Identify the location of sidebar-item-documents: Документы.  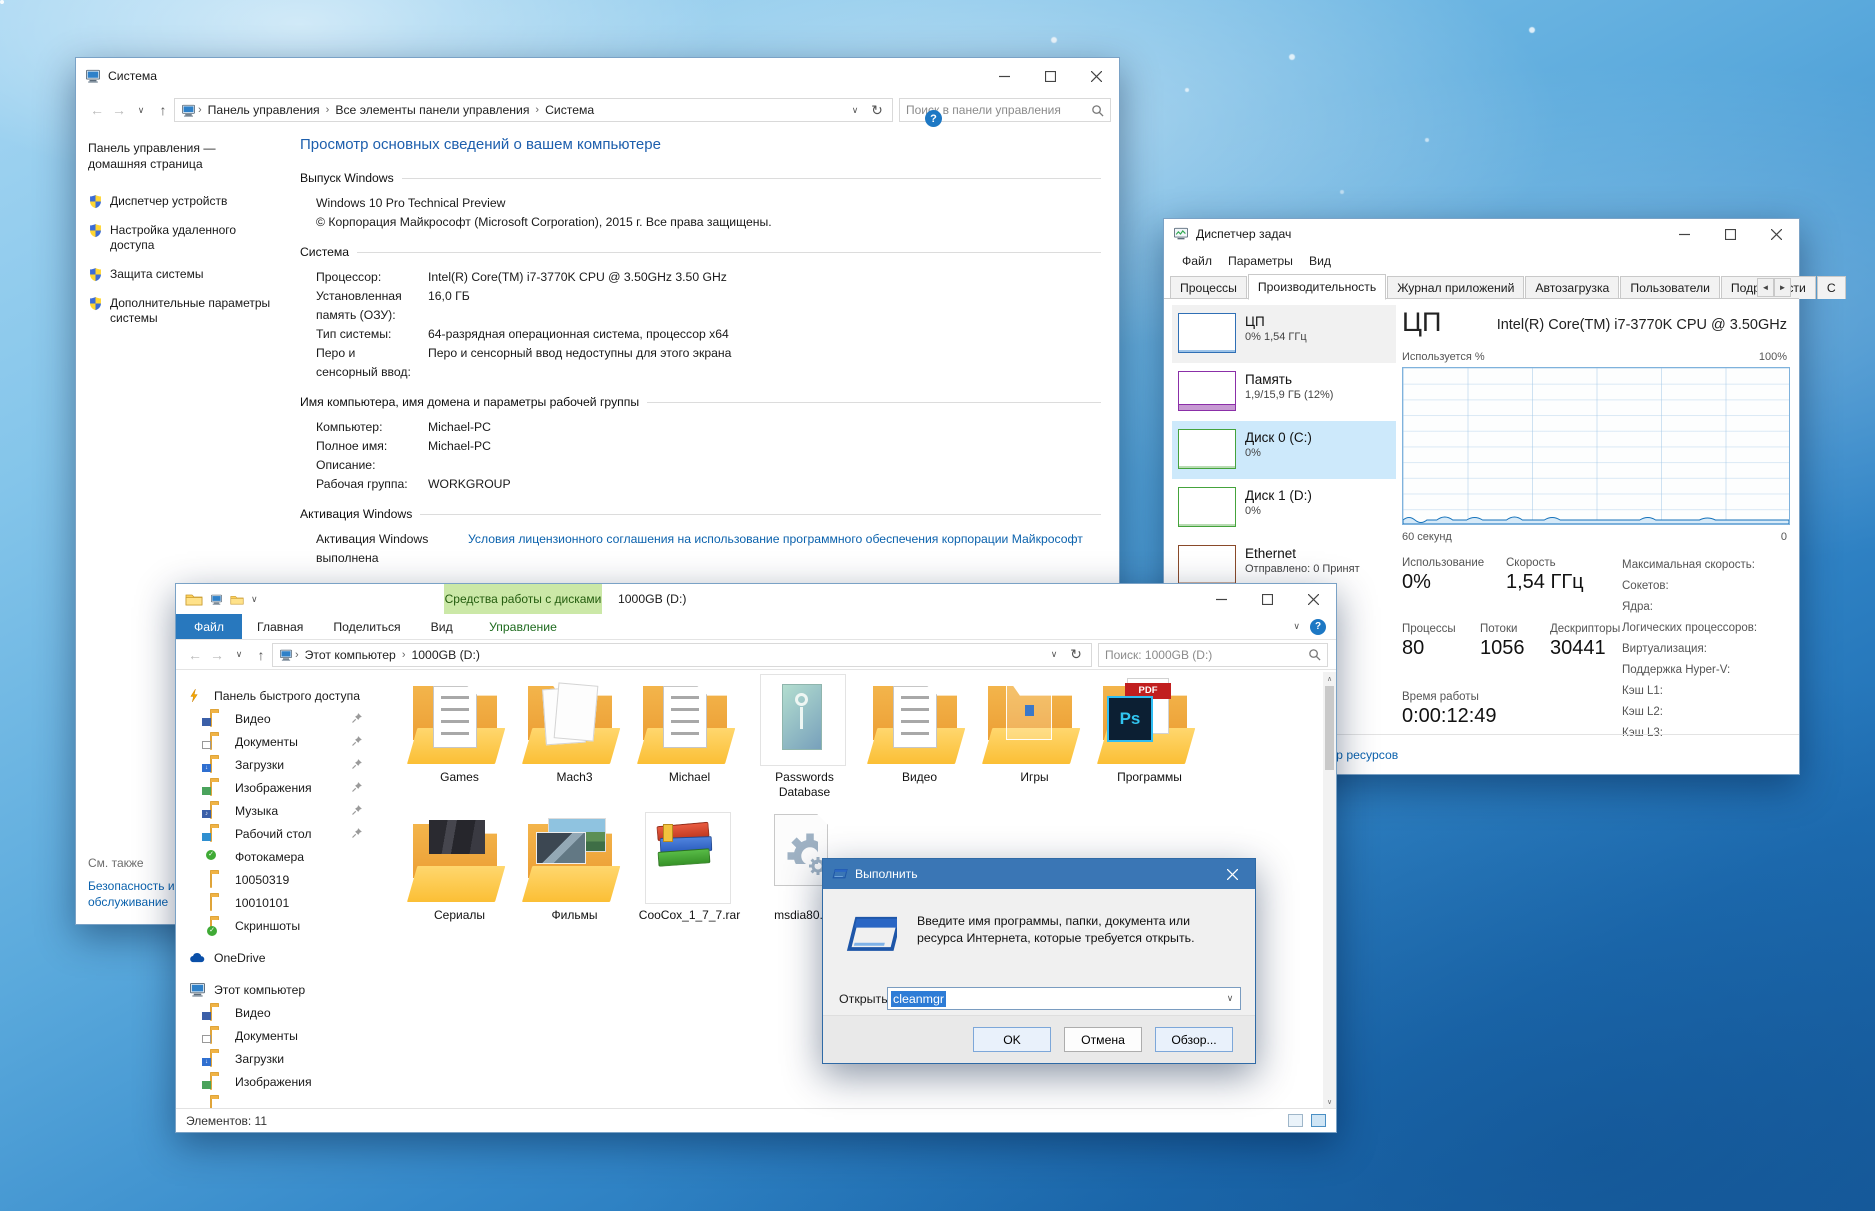
(282, 741).